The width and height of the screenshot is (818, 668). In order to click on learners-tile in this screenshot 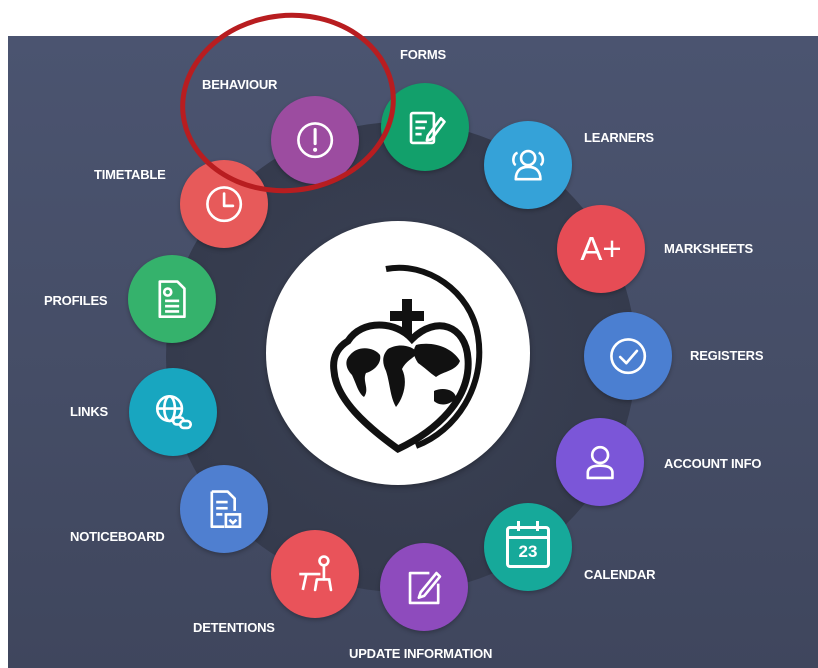, I will do `click(528, 165)`.